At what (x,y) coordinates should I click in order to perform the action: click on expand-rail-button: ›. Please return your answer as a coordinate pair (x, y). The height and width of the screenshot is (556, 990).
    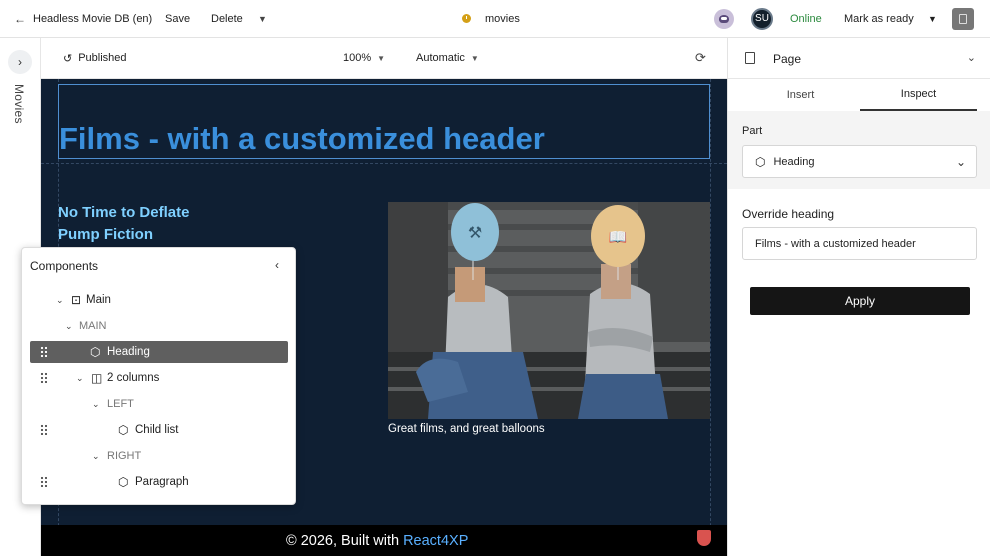
    Looking at the image, I should click on (20, 62).